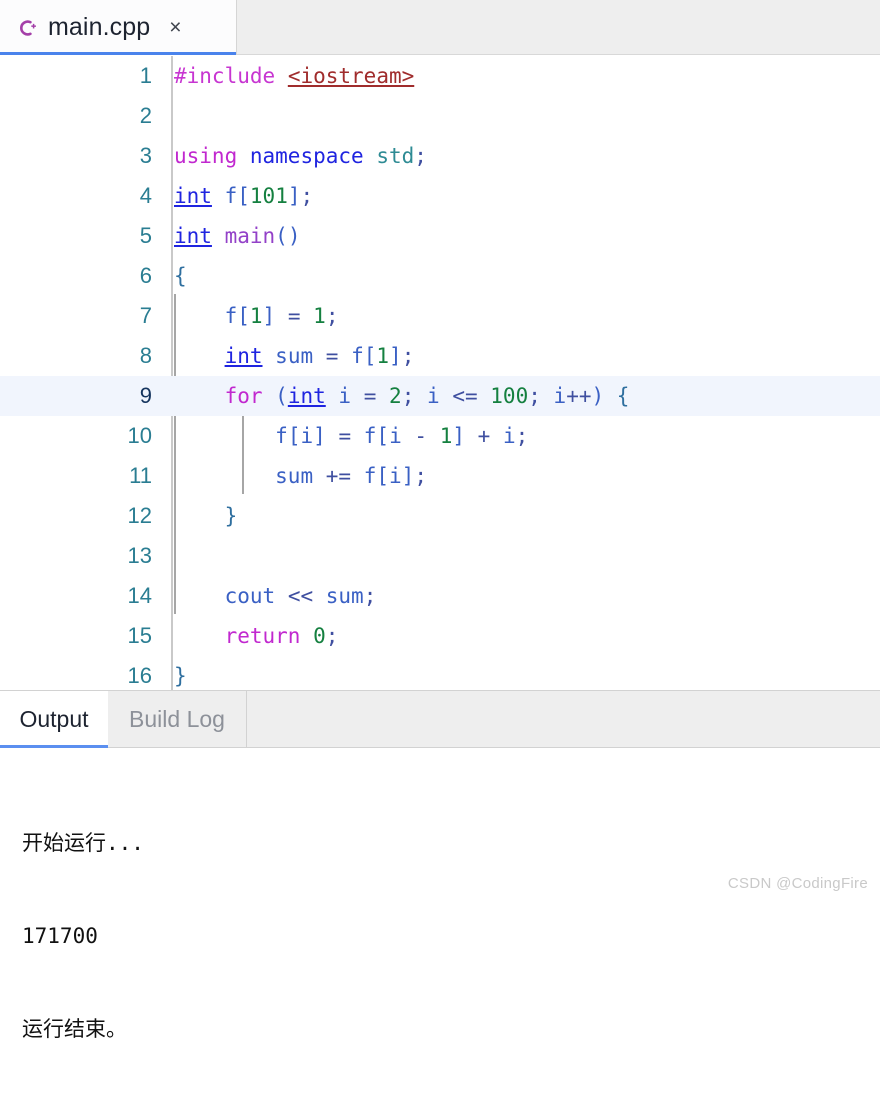 This screenshot has height=1107, width=880. I want to click on line-number: 16, so click(139, 675).